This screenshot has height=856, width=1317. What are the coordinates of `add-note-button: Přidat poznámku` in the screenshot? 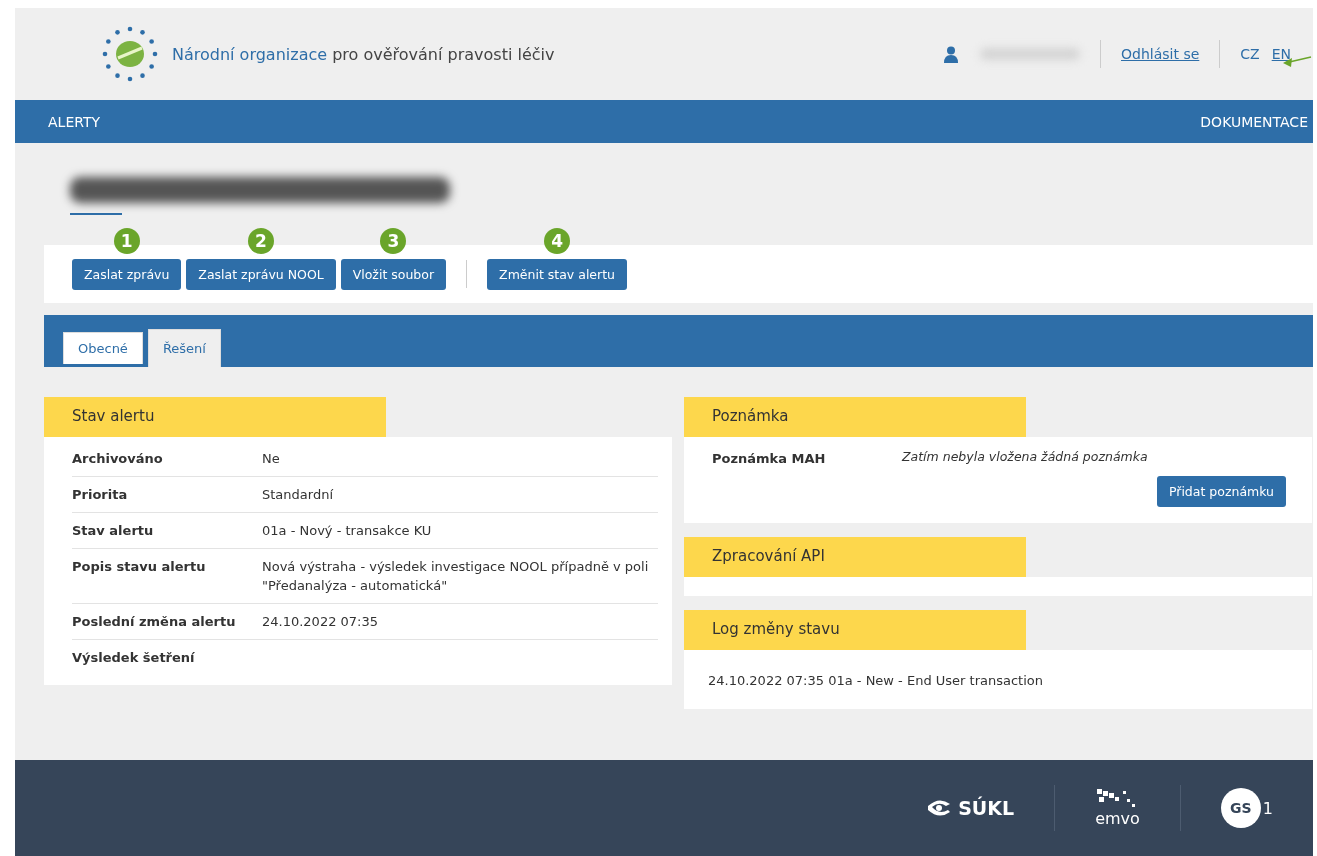 It's located at (1221, 491).